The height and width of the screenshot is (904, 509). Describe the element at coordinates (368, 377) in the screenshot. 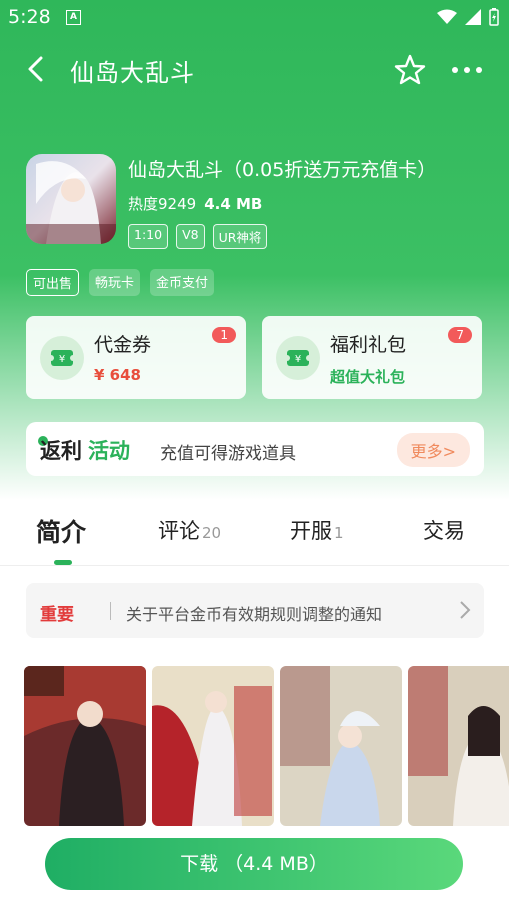

I see `gift-pack-subtitle: 超值大礼包` at that location.